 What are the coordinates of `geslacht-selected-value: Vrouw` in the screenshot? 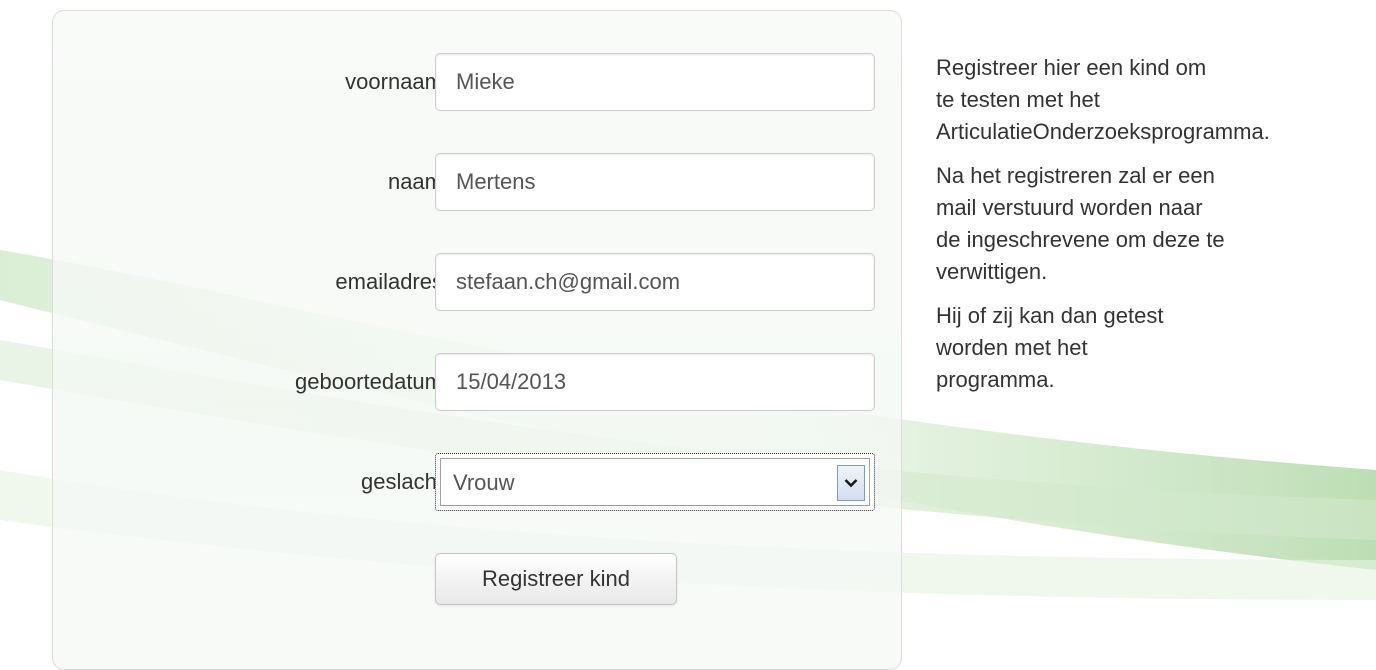 It's located at (484, 482).